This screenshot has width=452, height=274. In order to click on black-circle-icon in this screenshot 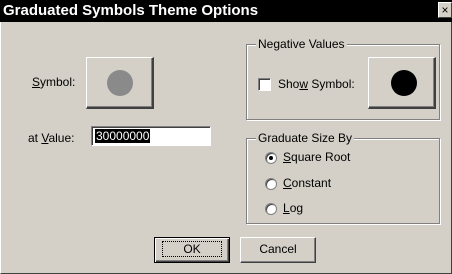, I will do `click(404, 83)`.